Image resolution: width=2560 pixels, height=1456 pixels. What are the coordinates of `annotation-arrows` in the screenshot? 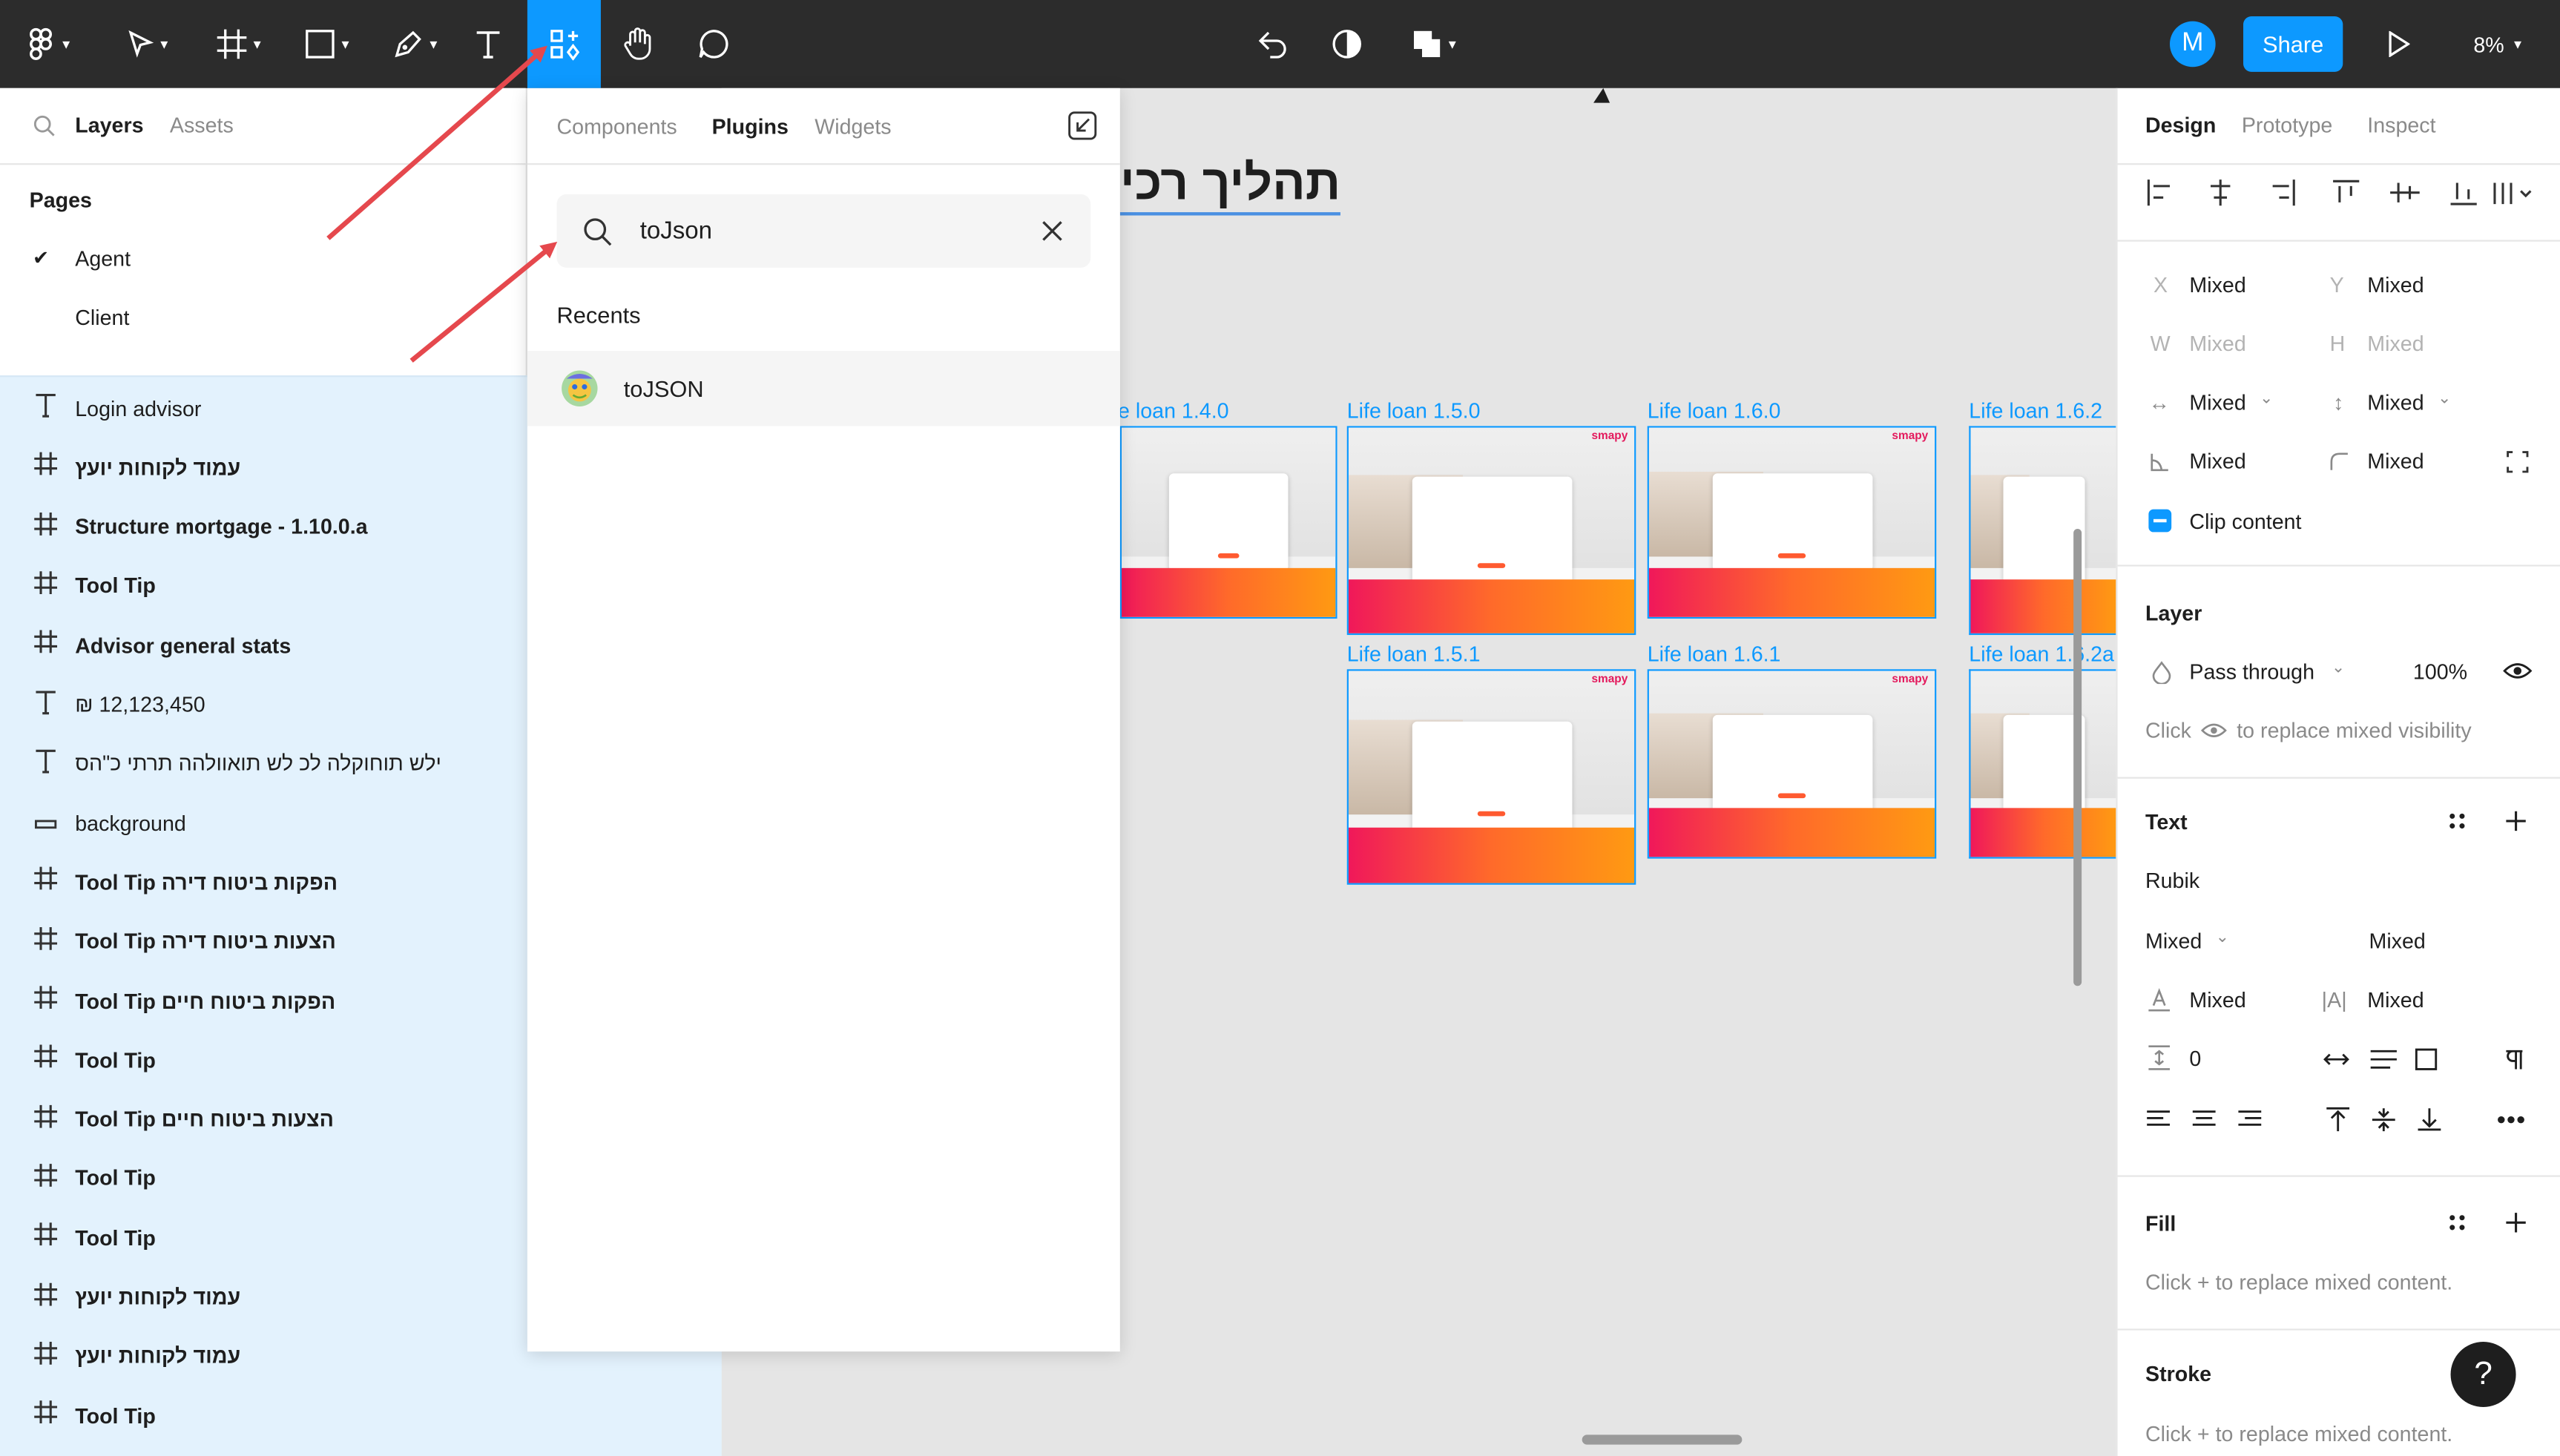 It's located at (442, 204).